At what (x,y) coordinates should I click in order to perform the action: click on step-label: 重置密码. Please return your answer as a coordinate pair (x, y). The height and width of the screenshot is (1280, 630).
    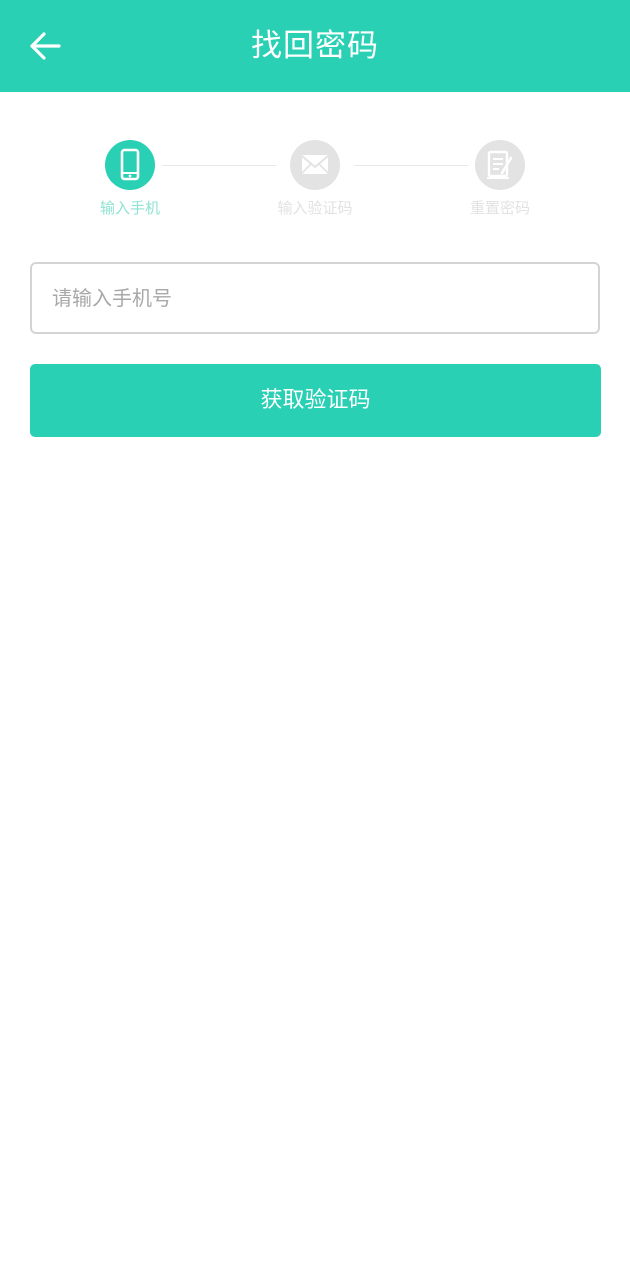
    Looking at the image, I should click on (499, 208).